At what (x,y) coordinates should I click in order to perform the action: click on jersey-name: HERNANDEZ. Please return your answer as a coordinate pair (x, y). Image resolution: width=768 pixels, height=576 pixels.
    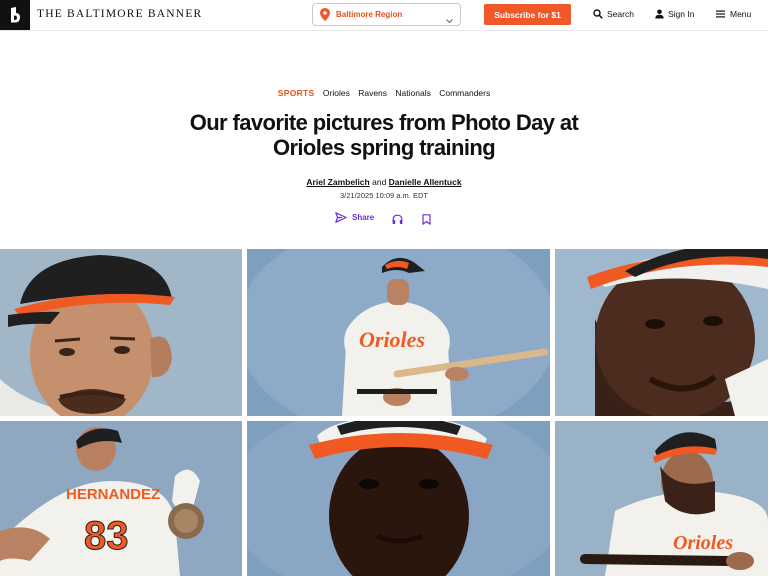
    Looking at the image, I should click on (113, 494).